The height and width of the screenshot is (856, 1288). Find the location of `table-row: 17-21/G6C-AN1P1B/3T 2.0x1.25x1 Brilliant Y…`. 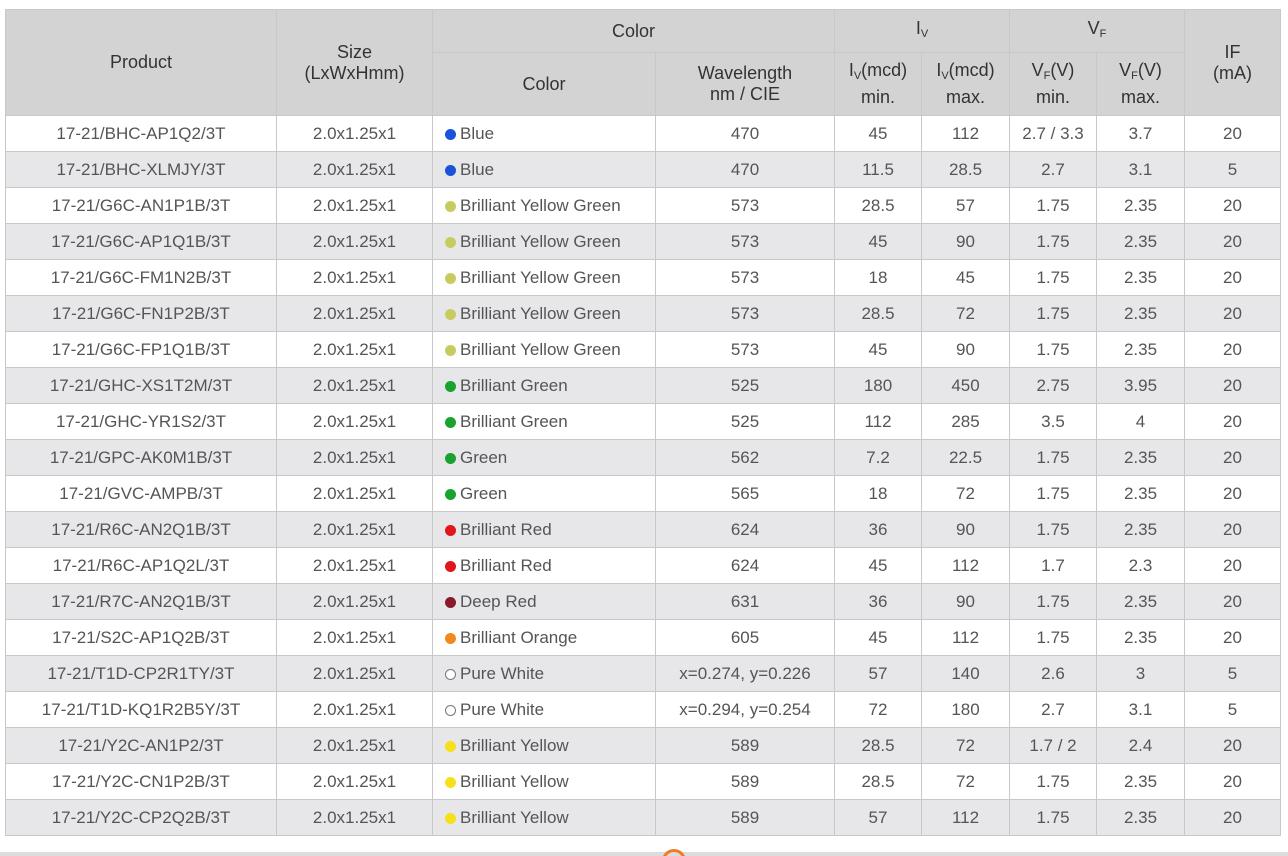

table-row: 17-21/G6C-AN1P1B/3T 2.0x1.25x1 Brilliant Y… is located at coordinates (643, 205).